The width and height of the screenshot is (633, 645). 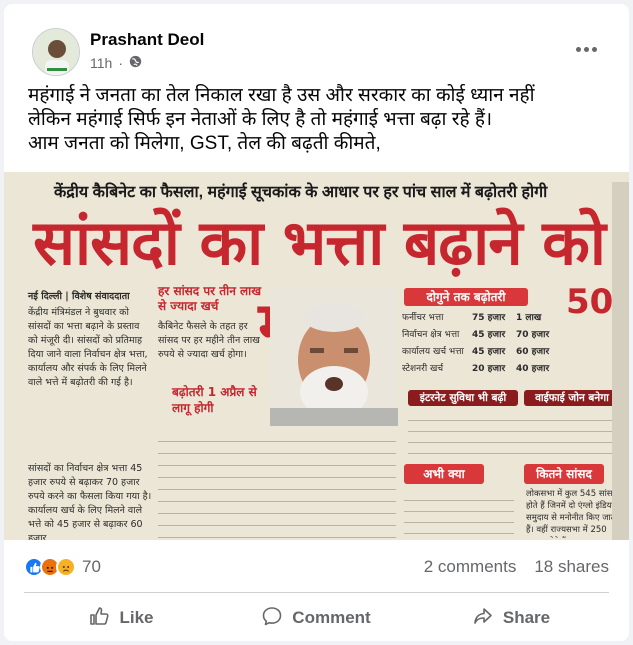 I want to click on table-row-new: 70 हजार, so click(x=533, y=335).